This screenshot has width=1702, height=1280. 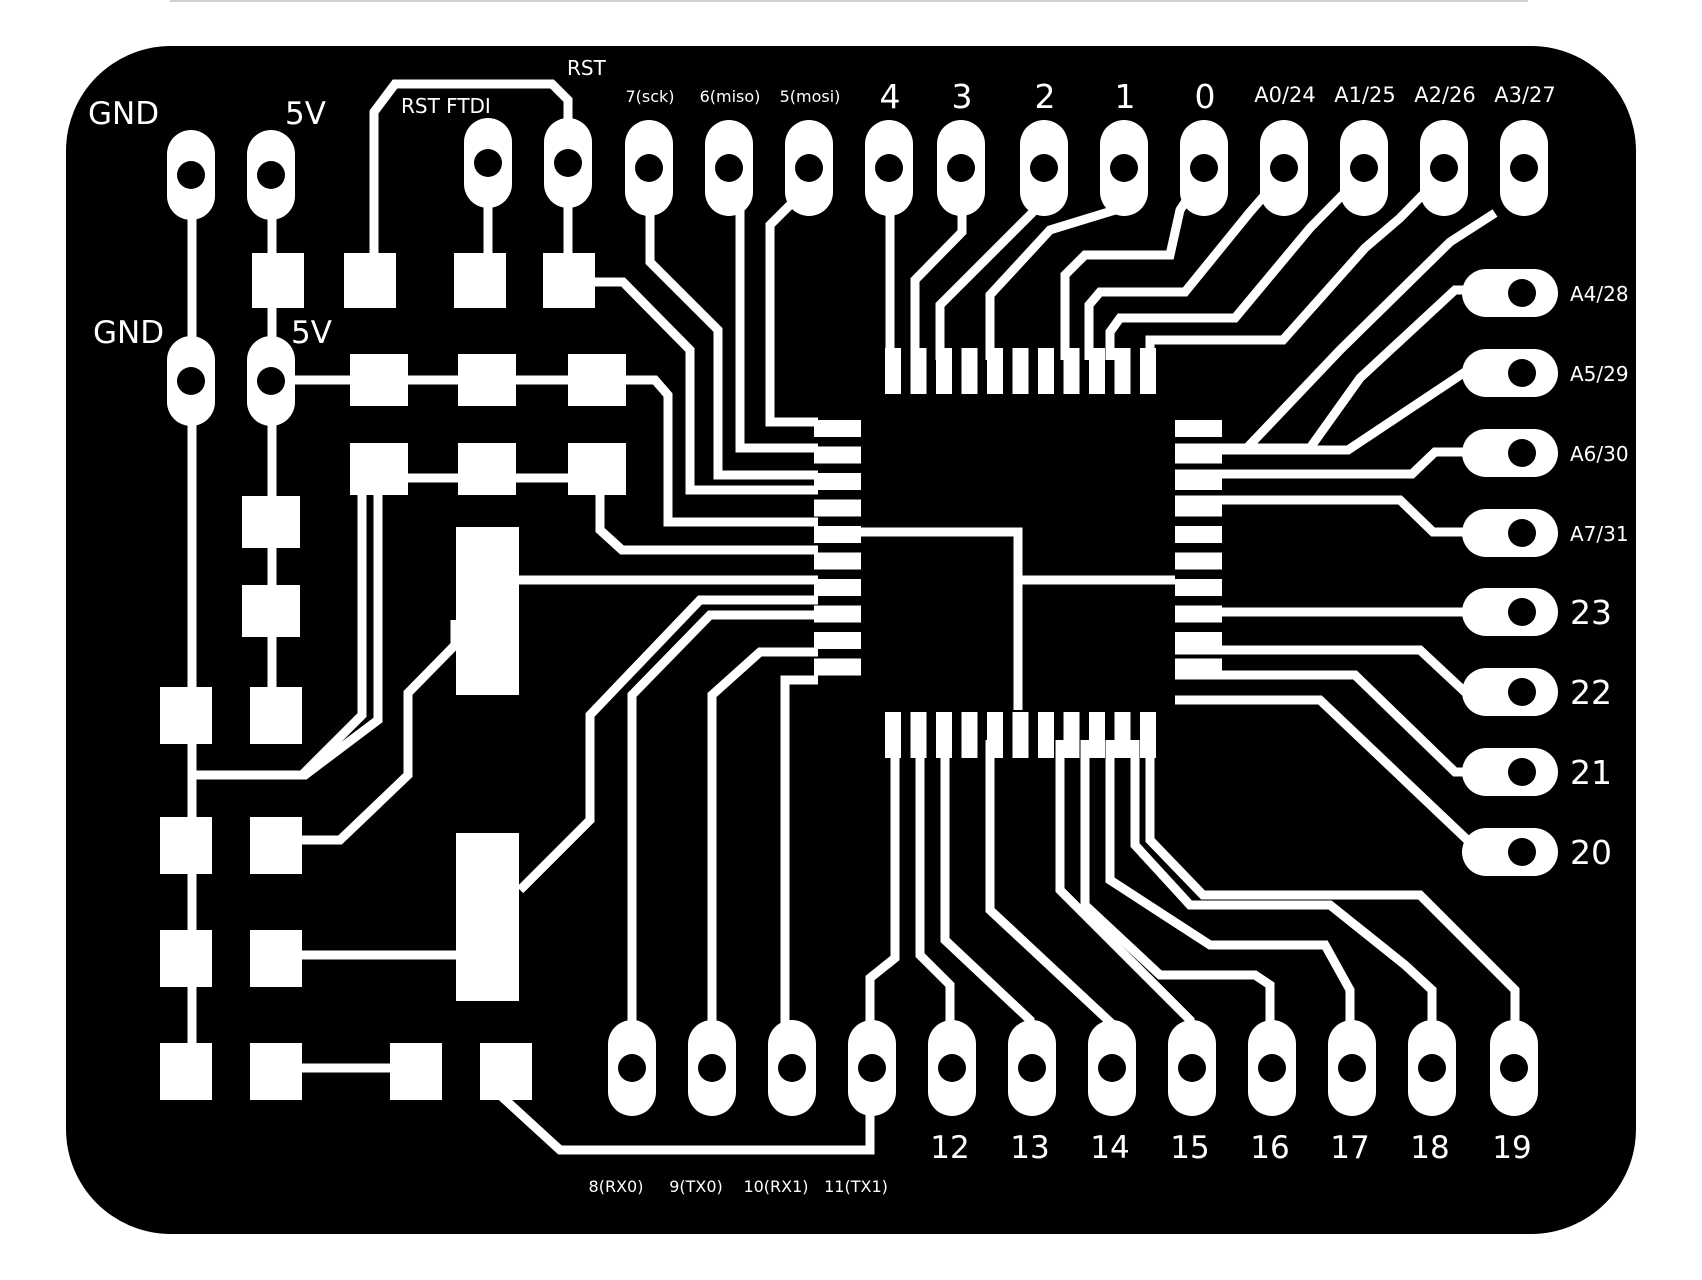 I want to click on pin-label: A5/29, so click(x=1599, y=374).